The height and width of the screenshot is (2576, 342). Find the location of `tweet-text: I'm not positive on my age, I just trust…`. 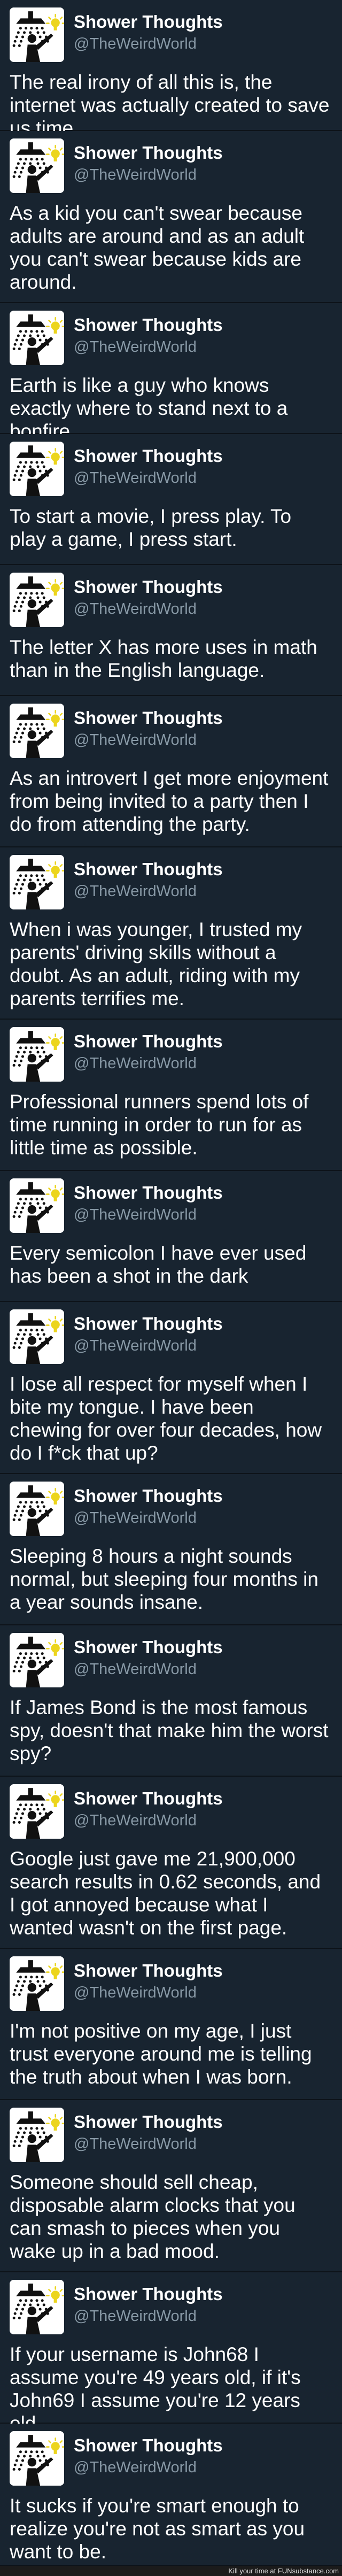

tweet-text: I'm not positive on my age, I just trust… is located at coordinates (161, 2054).